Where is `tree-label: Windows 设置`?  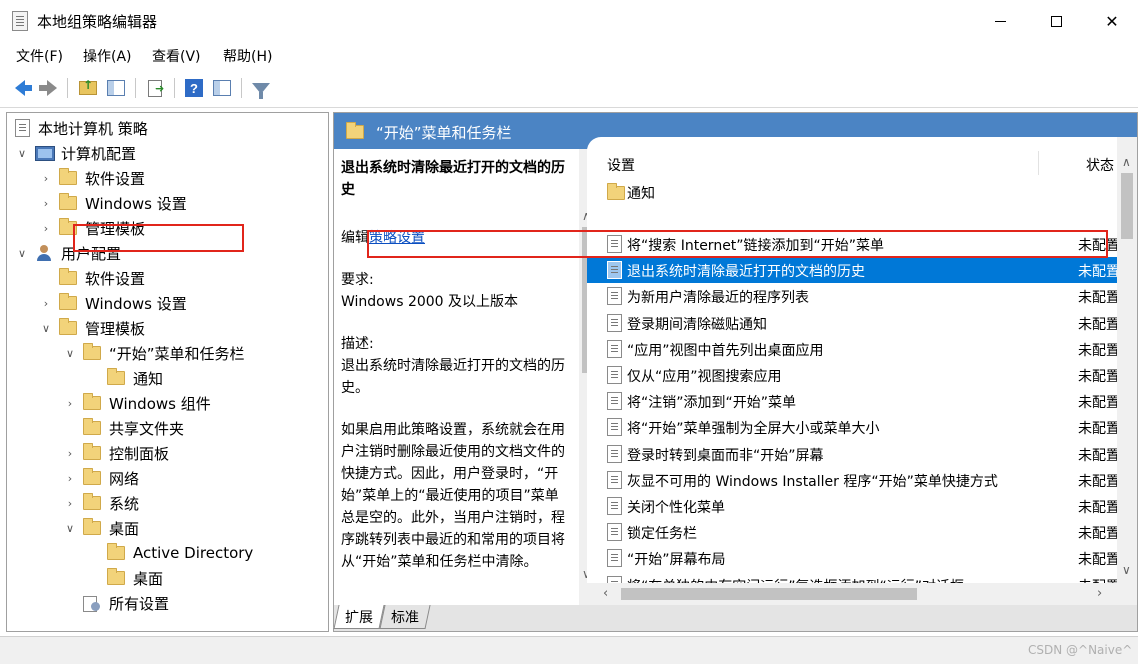 tree-label: Windows 设置 is located at coordinates (136, 203).